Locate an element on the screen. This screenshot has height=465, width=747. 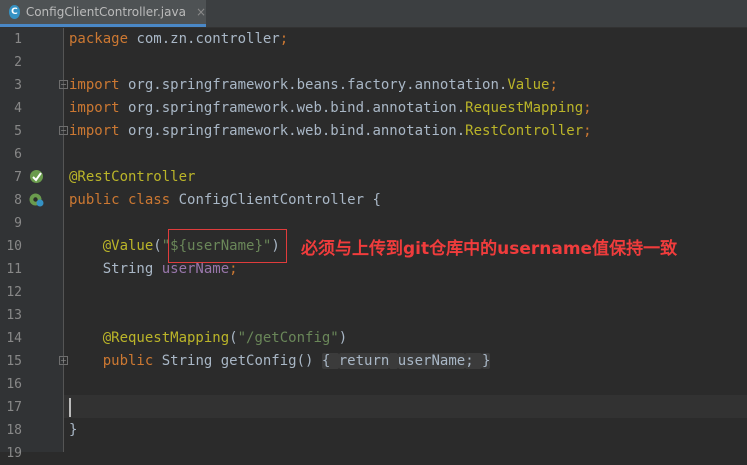
code-token: @RequestMapping is located at coordinates (166, 338).